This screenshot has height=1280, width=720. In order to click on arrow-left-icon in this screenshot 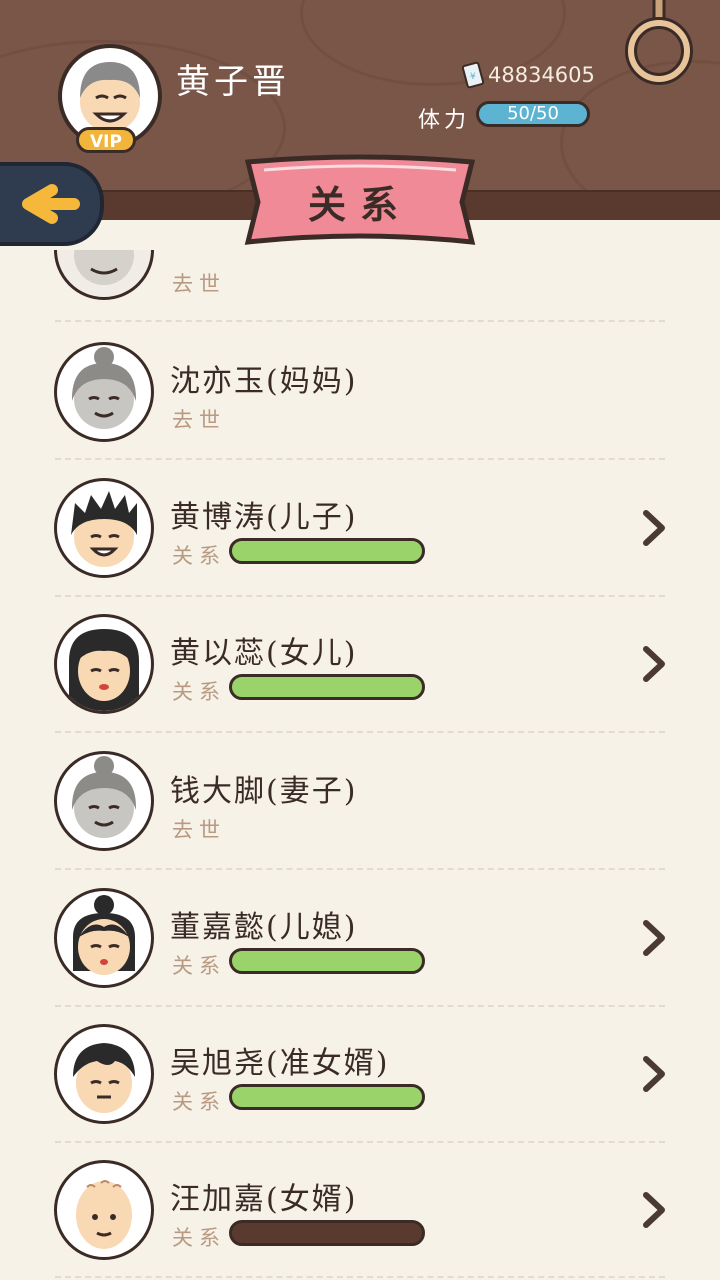, I will do `click(51, 204)`.